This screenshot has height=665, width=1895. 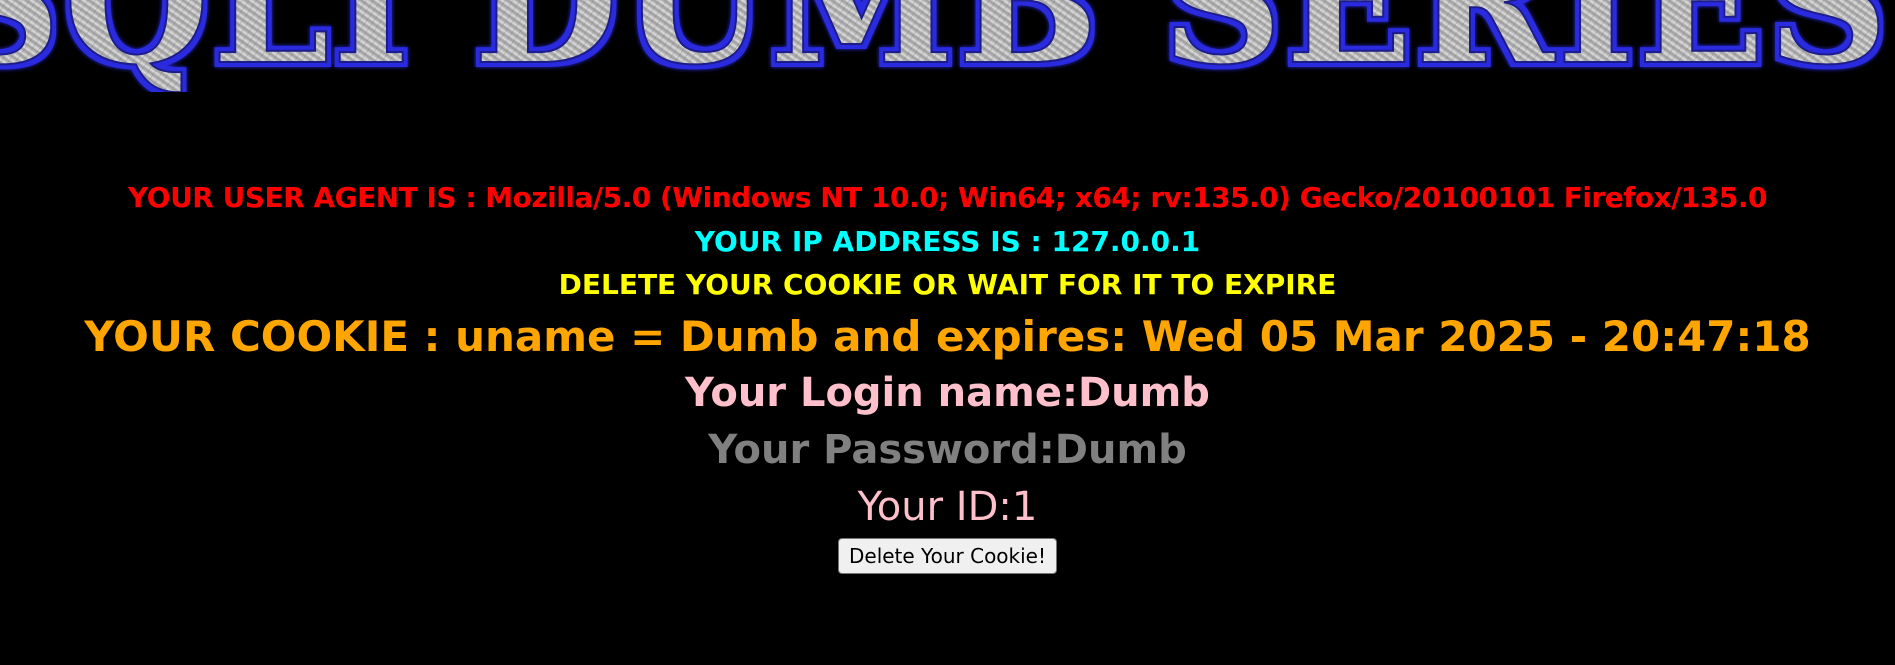 I want to click on user-id-text: Your ID:1, so click(x=947, y=507).